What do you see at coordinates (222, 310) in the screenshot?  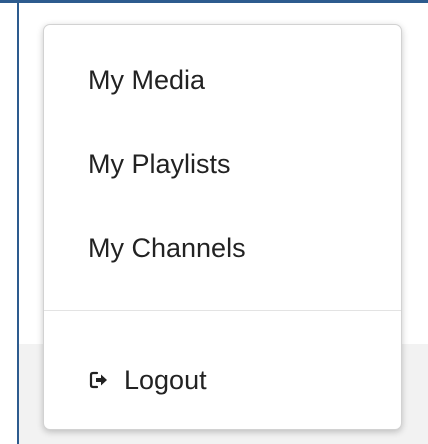 I see `menu-divider` at bounding box center [222, 310].